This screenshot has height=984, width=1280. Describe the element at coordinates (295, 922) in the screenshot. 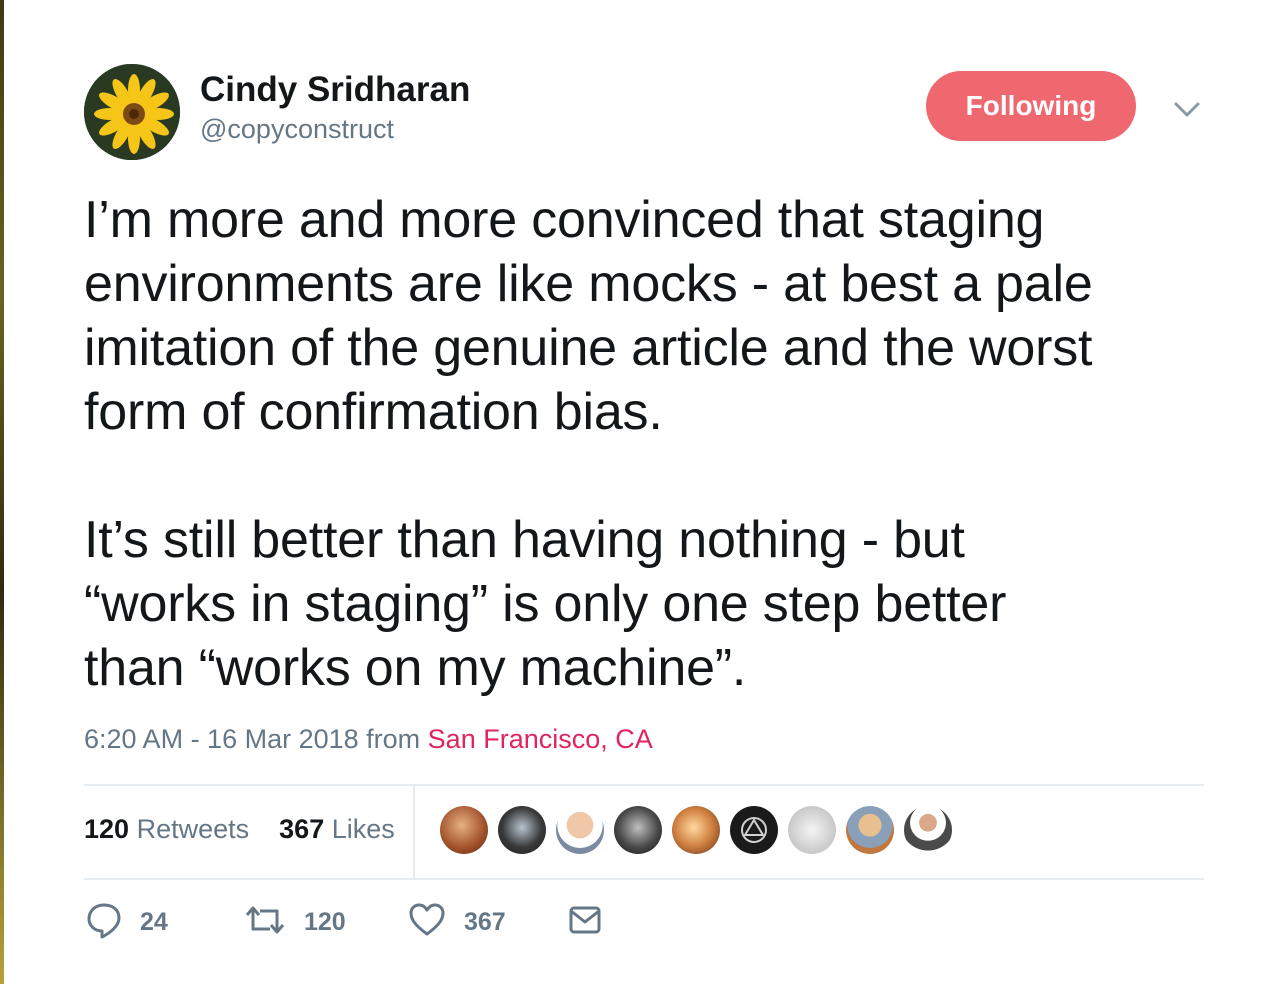

I see `retweet-button: 120` at that location.